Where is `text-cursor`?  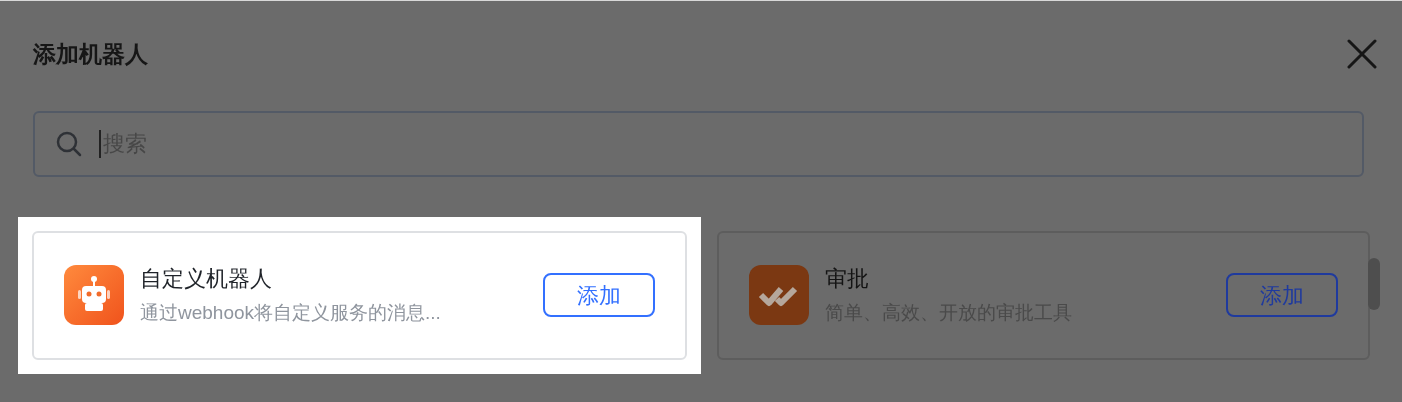
text-cursor is located at coordinates (100, 143).